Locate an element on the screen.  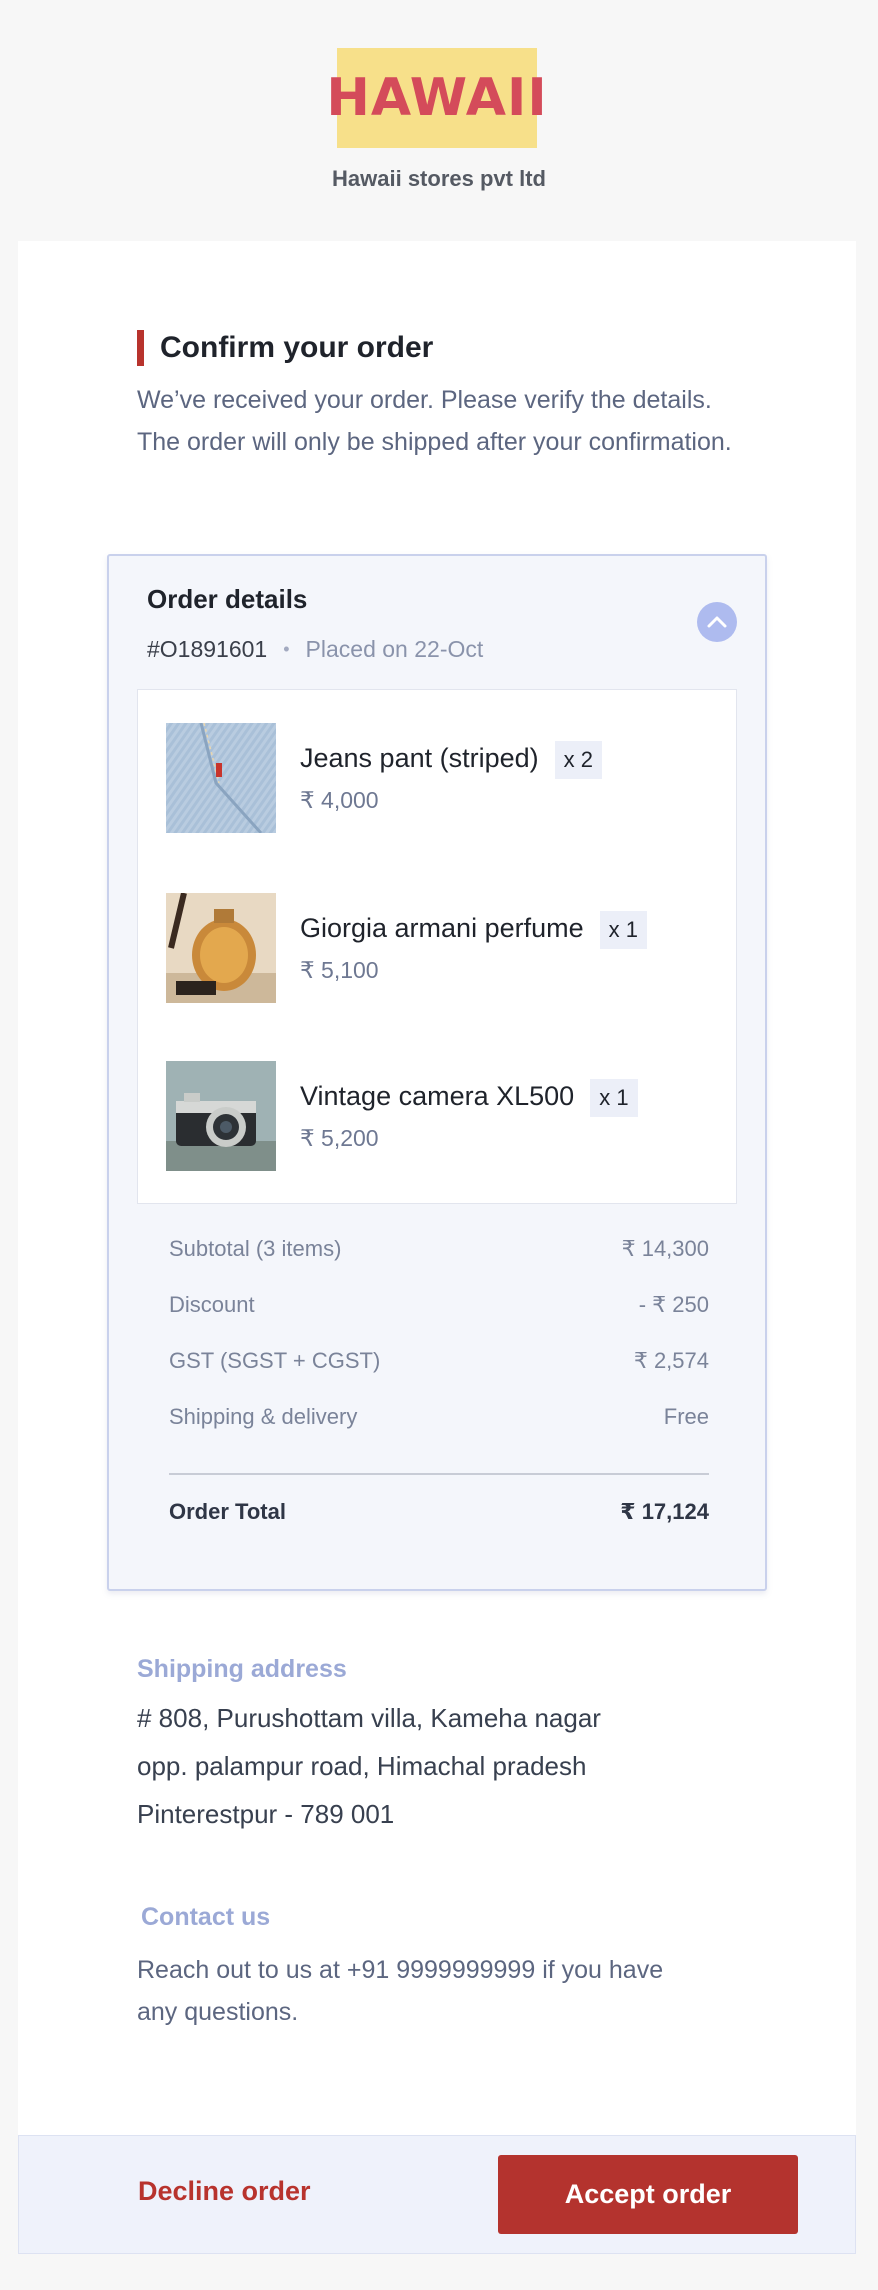
logo-text: HAWAII is located at coordinates (437, 98).